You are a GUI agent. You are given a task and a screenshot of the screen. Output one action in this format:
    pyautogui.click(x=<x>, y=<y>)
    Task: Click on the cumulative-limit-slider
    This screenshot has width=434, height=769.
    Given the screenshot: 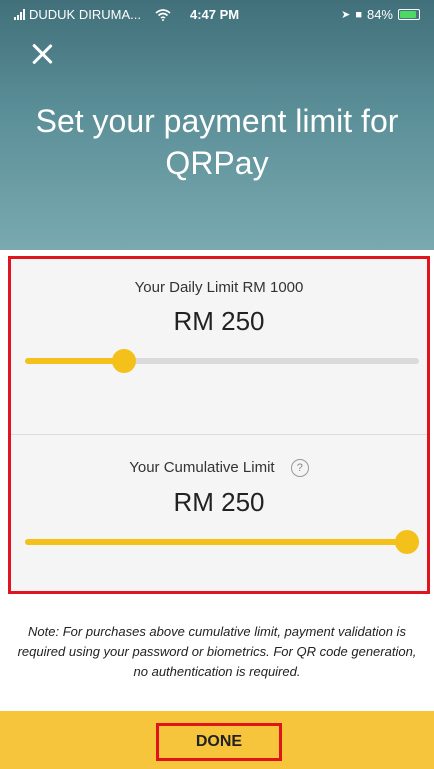 What is the action you would take?
    pyautogui.click(x=222, y=542)
    